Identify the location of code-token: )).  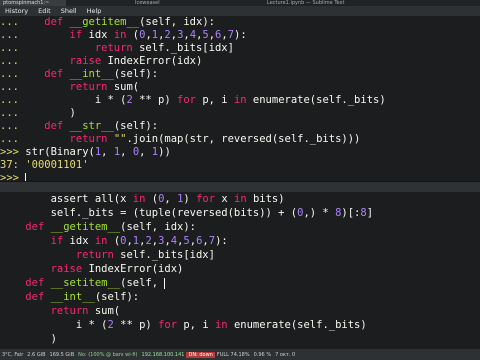
(164, 152).